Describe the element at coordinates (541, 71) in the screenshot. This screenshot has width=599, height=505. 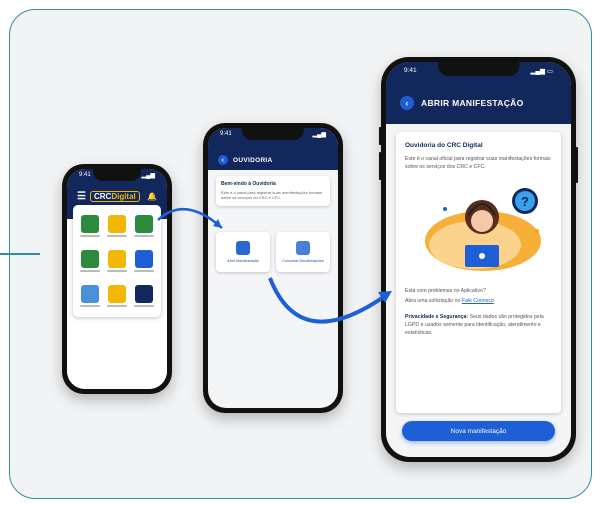
I see `signal-icon: ▂▄▆ ▭` at that location.